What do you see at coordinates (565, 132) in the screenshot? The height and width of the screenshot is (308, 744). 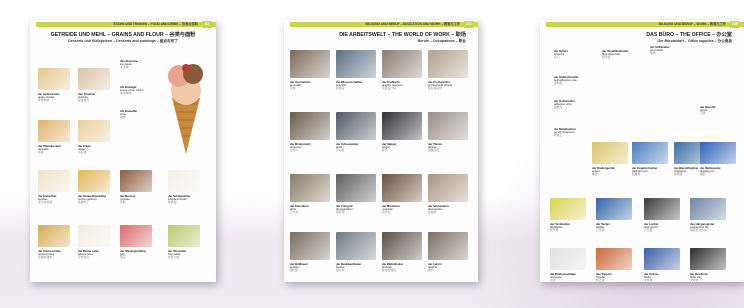 I see `entry-label: der Metallspitzer pencil sharpener 卷笔刀` at bounding box center [565, 132].